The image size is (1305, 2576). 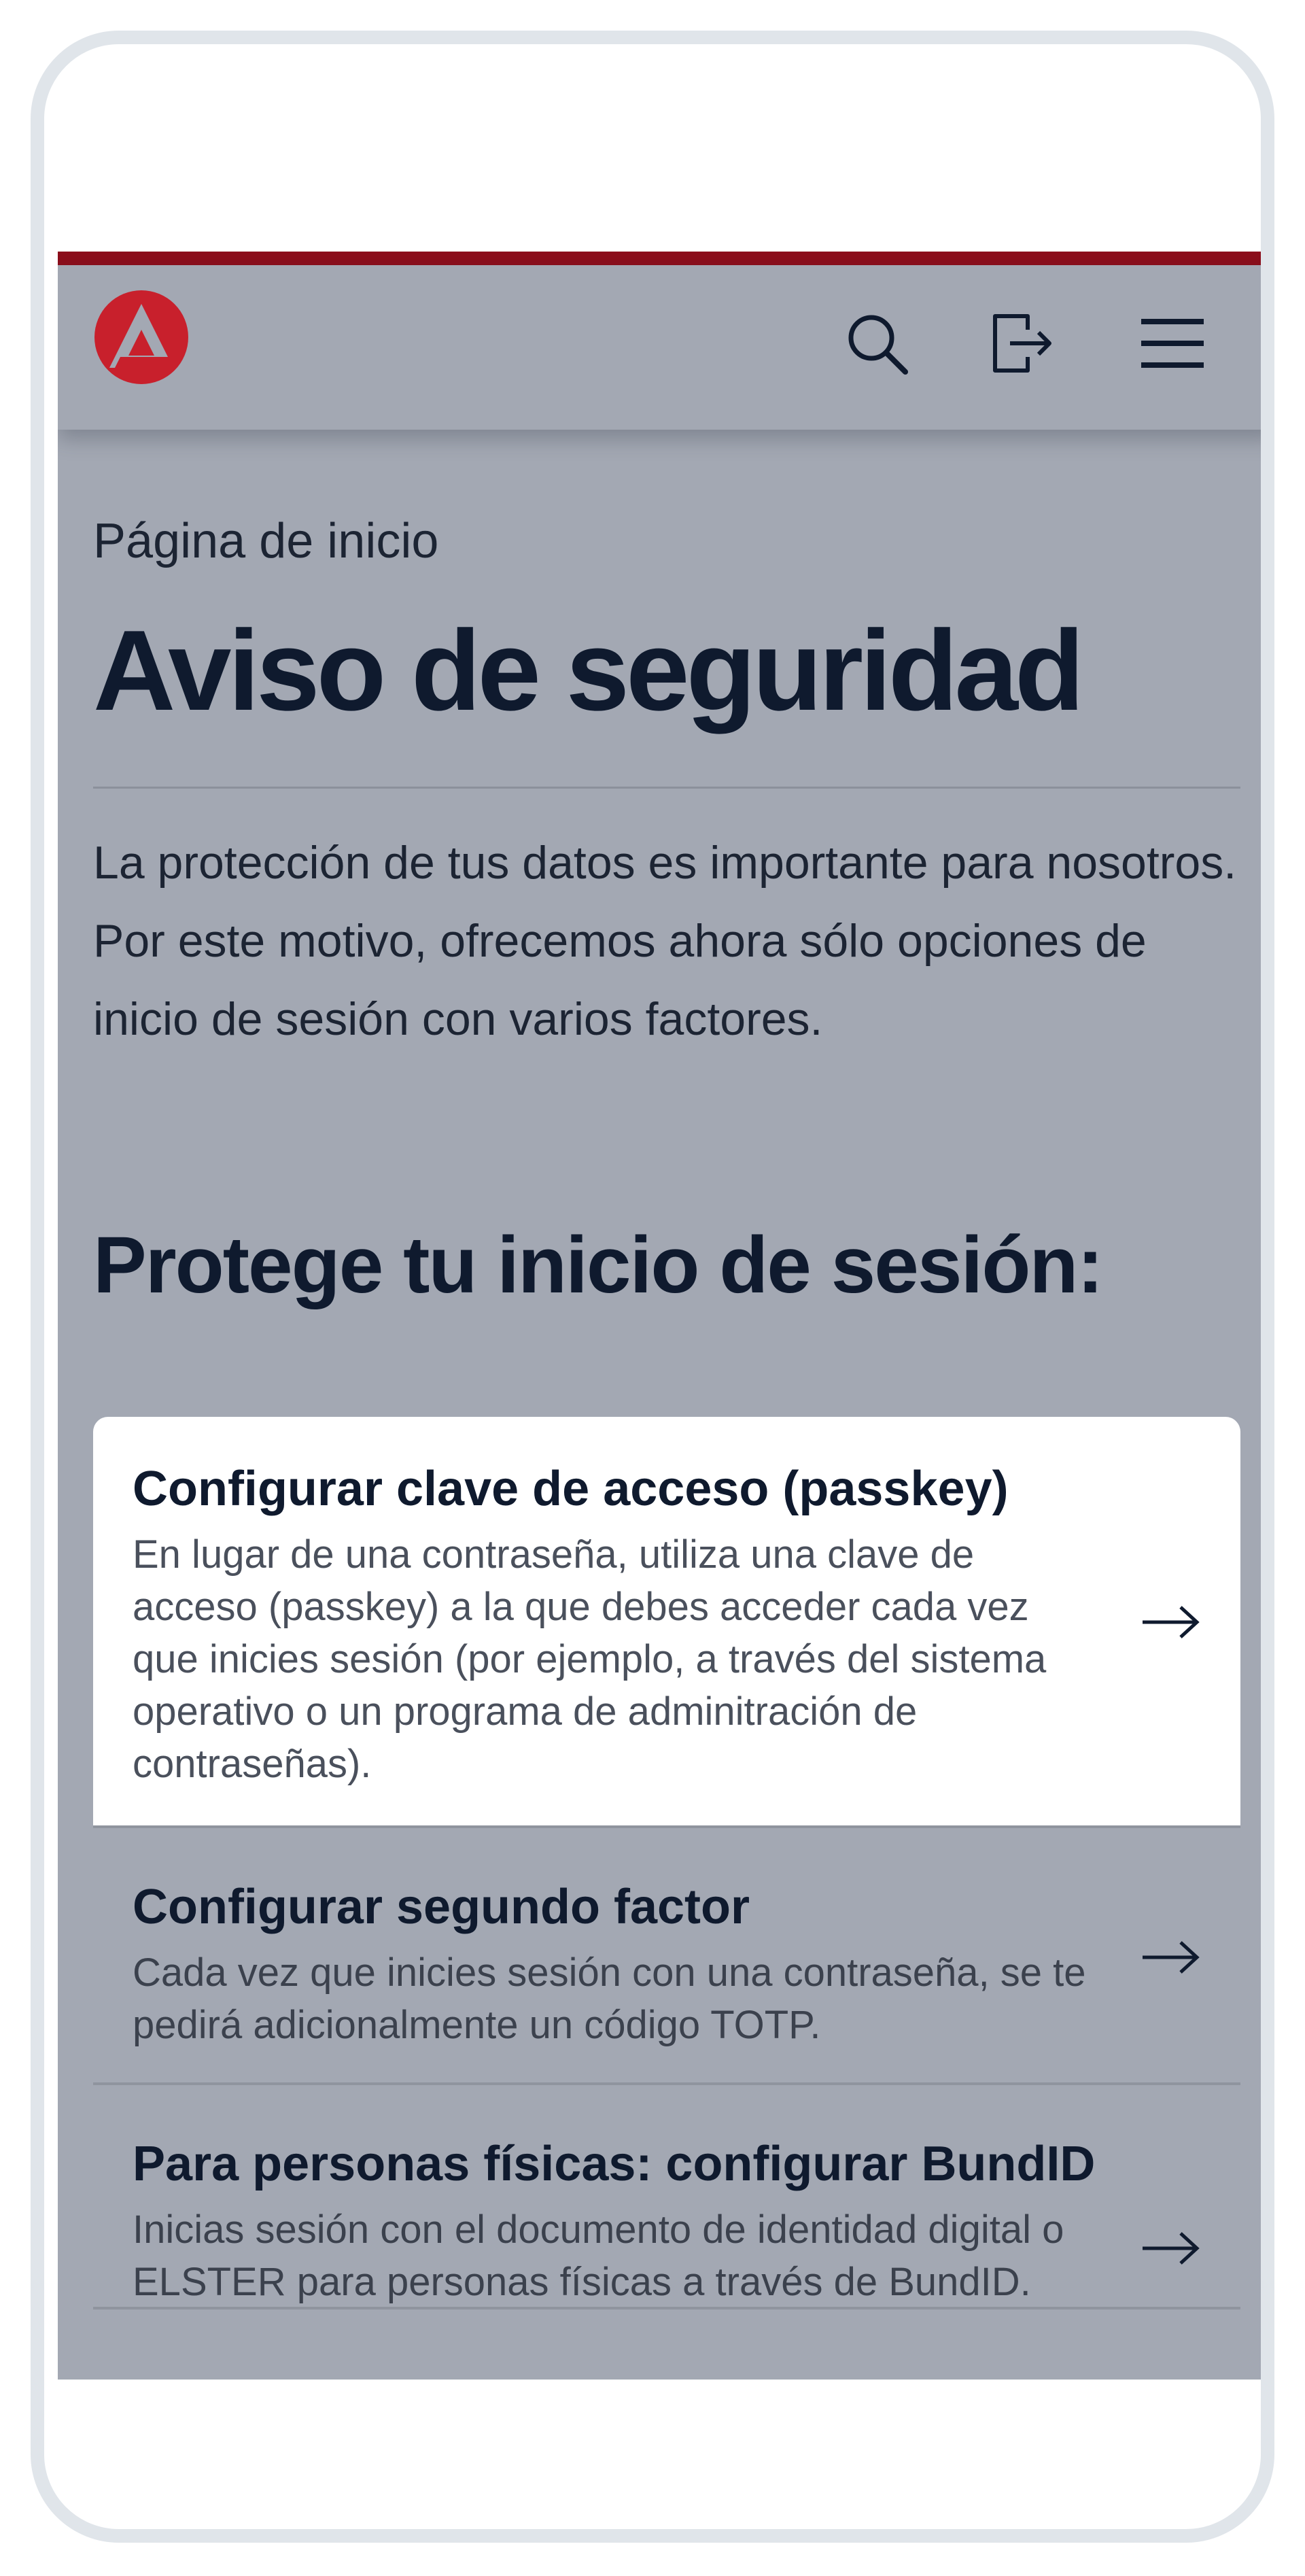 What do you see at coordinates (441, 1907) in the screenshot?
I see `option-title: Configurar segundo factor` at bounding box center [441, 1907].